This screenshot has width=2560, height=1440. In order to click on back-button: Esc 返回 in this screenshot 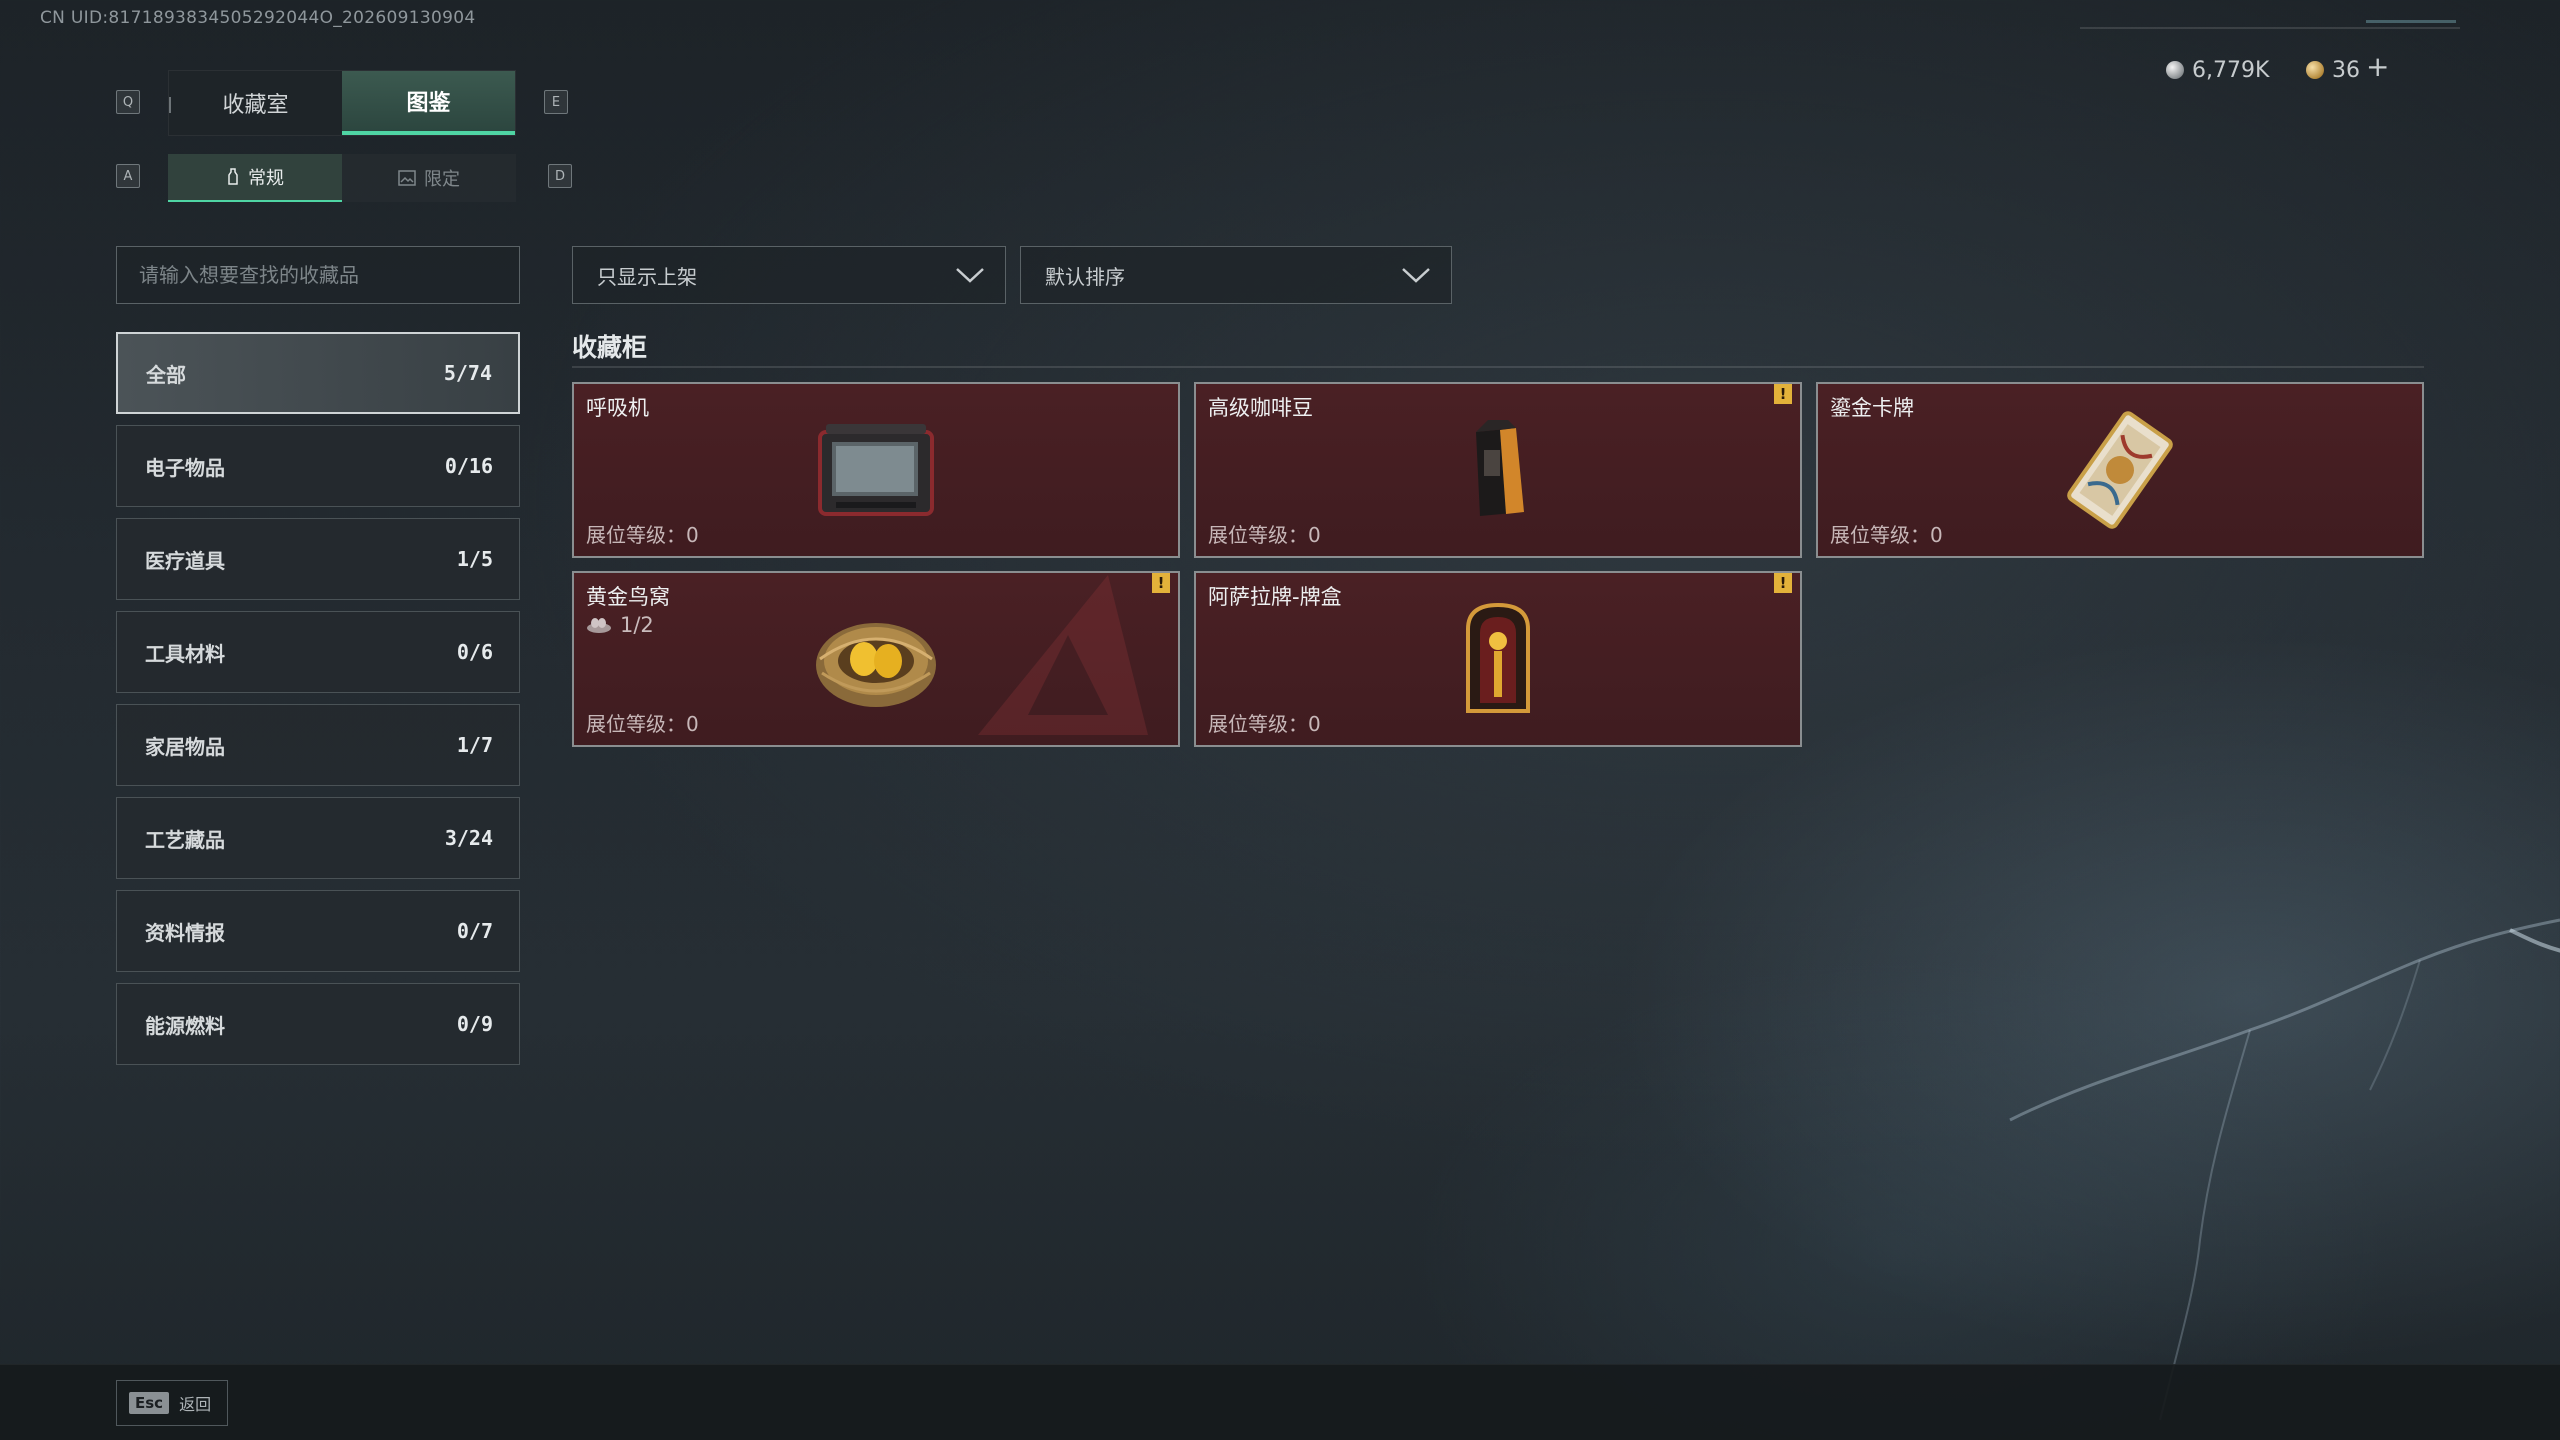, I will do `click(172, 1403)`.